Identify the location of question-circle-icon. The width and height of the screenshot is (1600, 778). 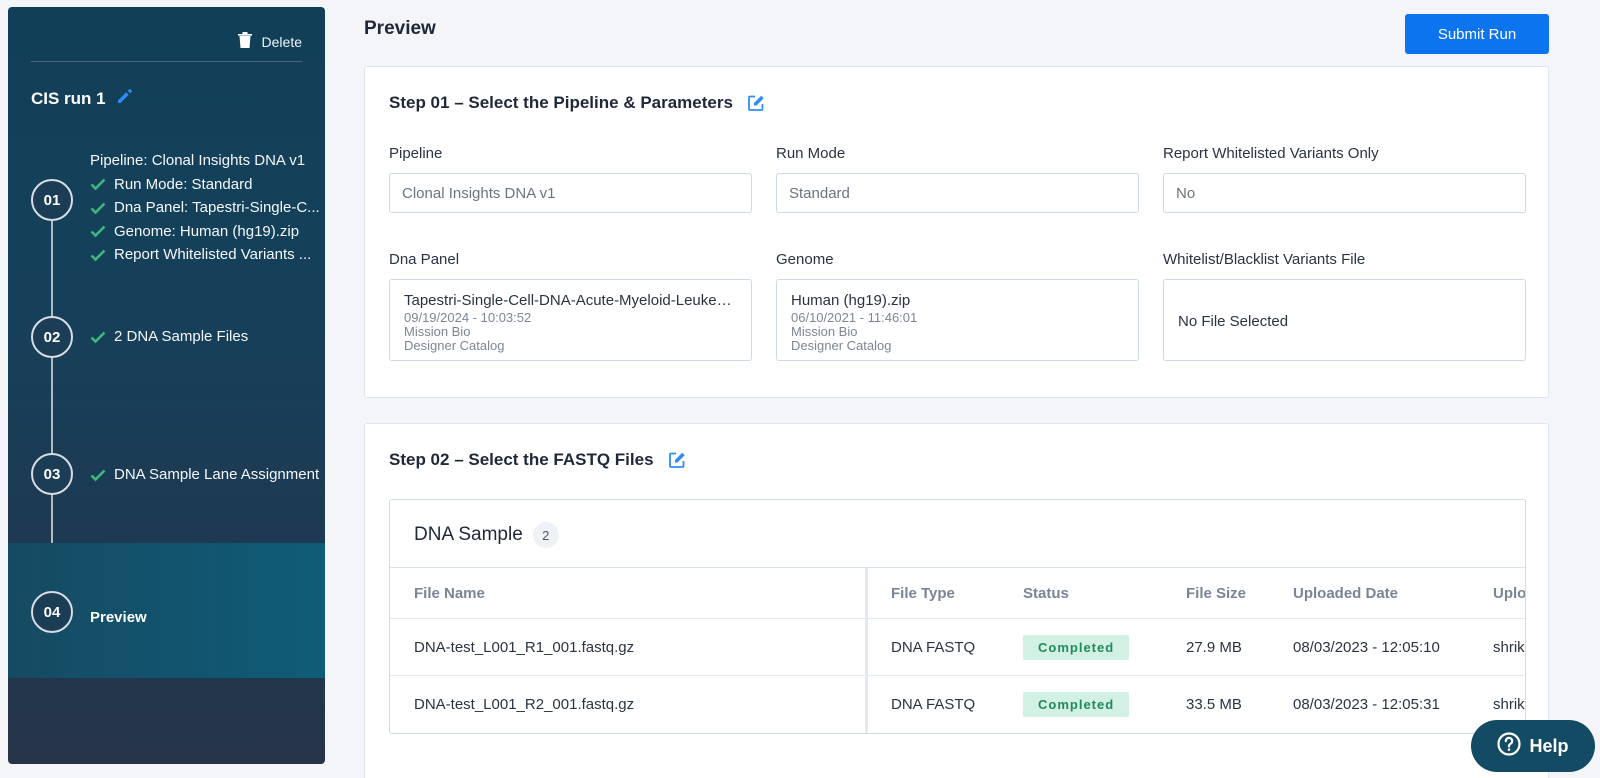
(1509, 746).